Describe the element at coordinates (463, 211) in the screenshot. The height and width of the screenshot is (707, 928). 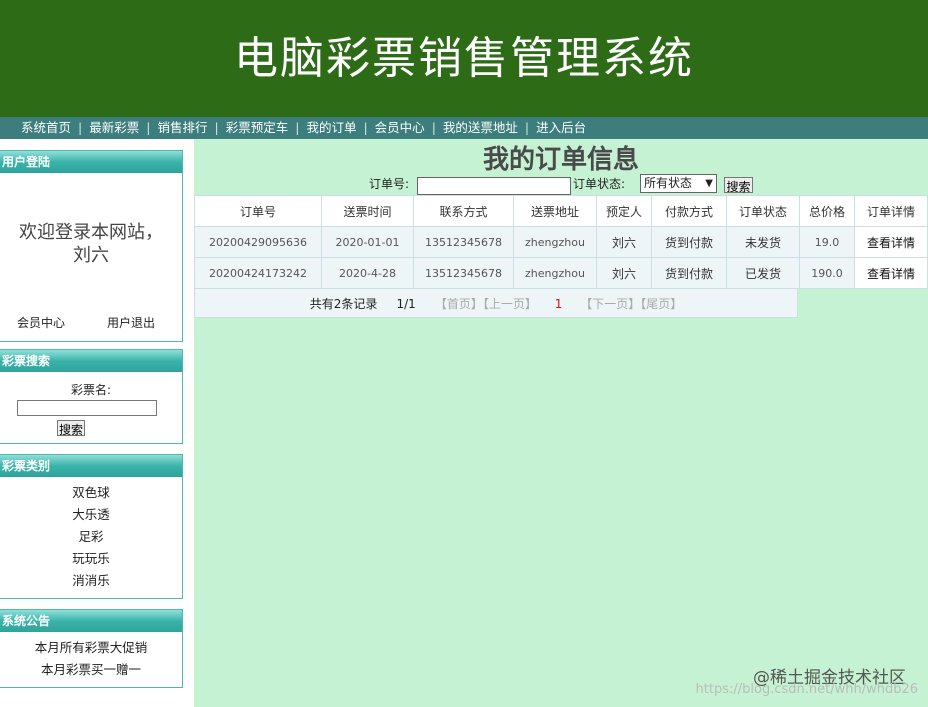
I see `column-header: 联系方式` at that location.